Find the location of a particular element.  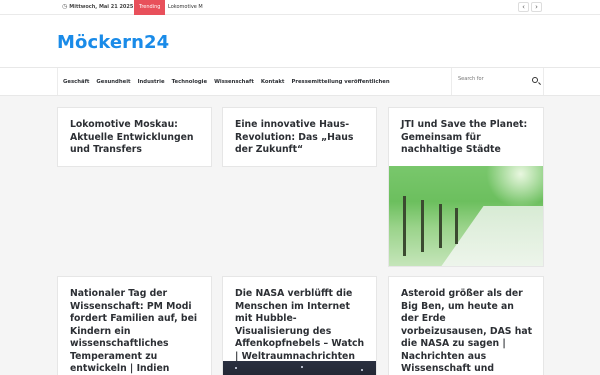

nav-item-pressemitteilung: Pressemitteilung veröffentlichen is located at coordinates (340, 82).